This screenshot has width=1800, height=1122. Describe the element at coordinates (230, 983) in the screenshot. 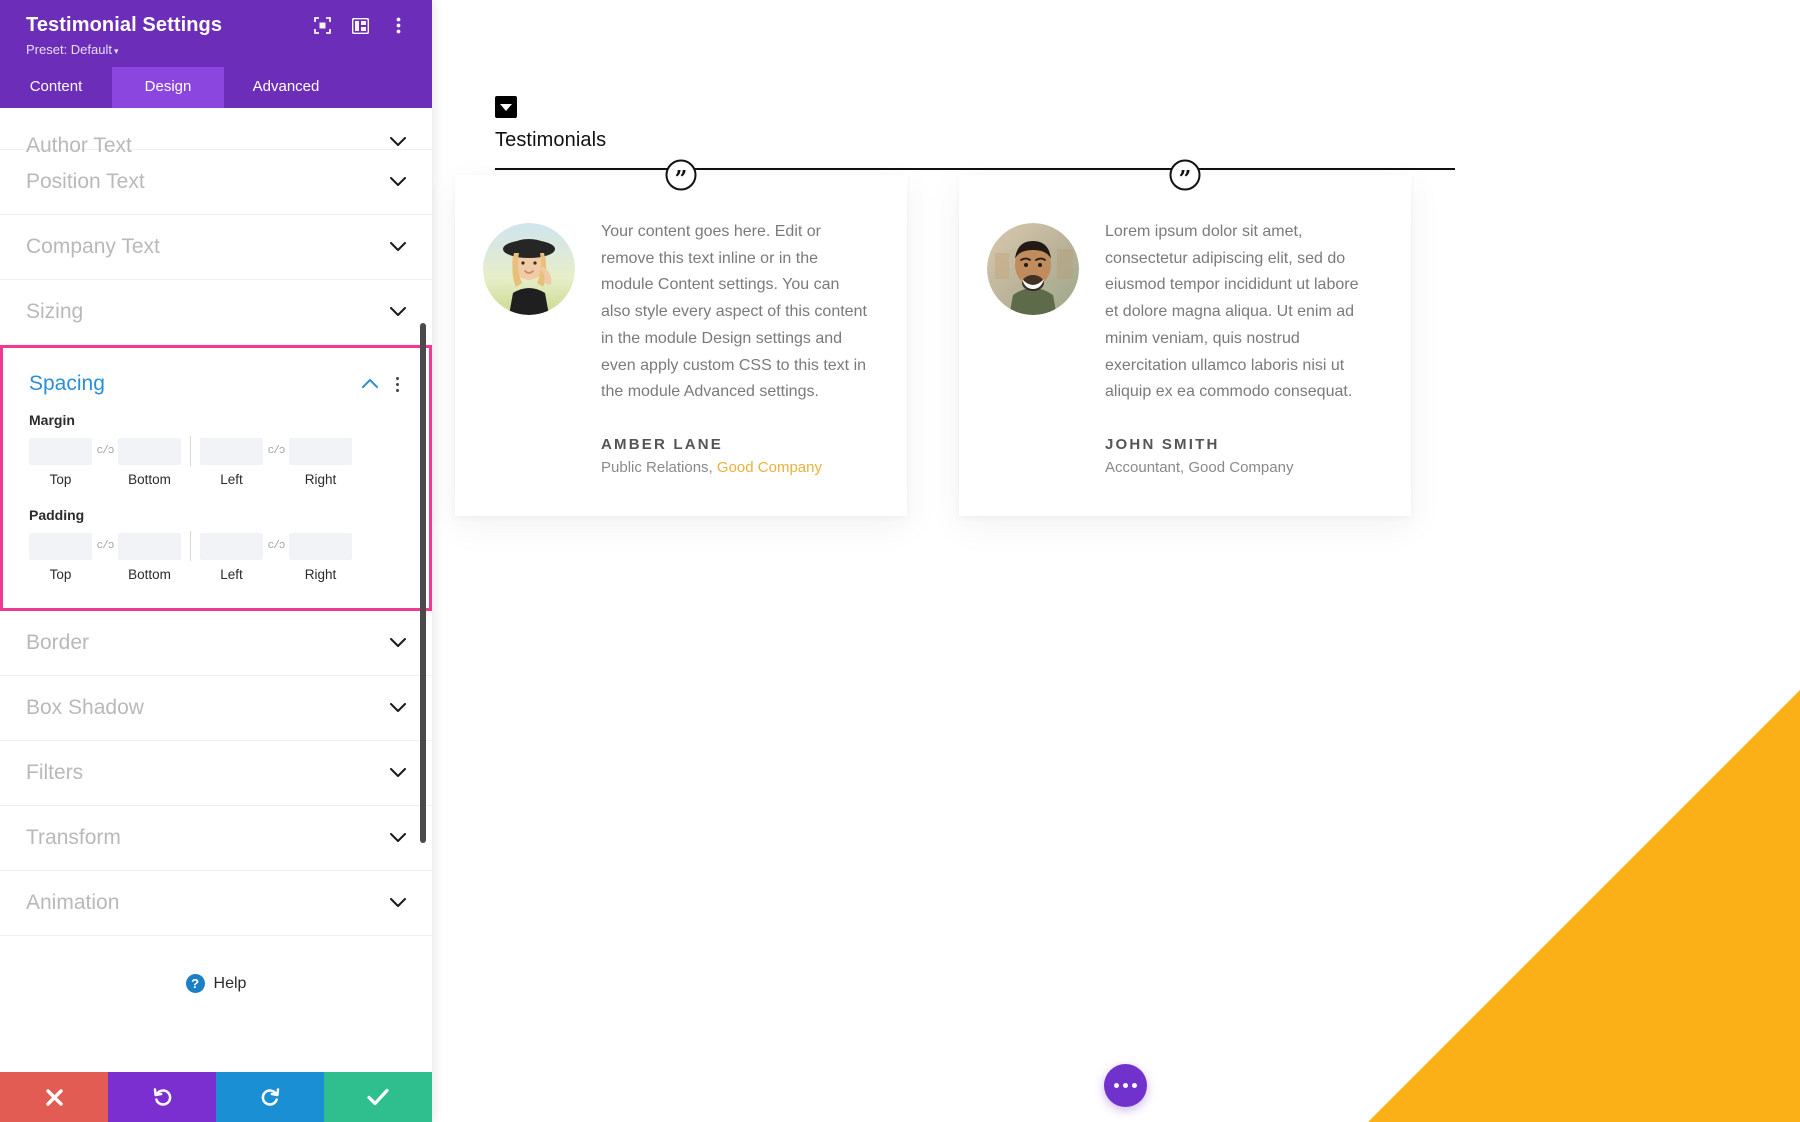

I see `help-label: Help` at that location.